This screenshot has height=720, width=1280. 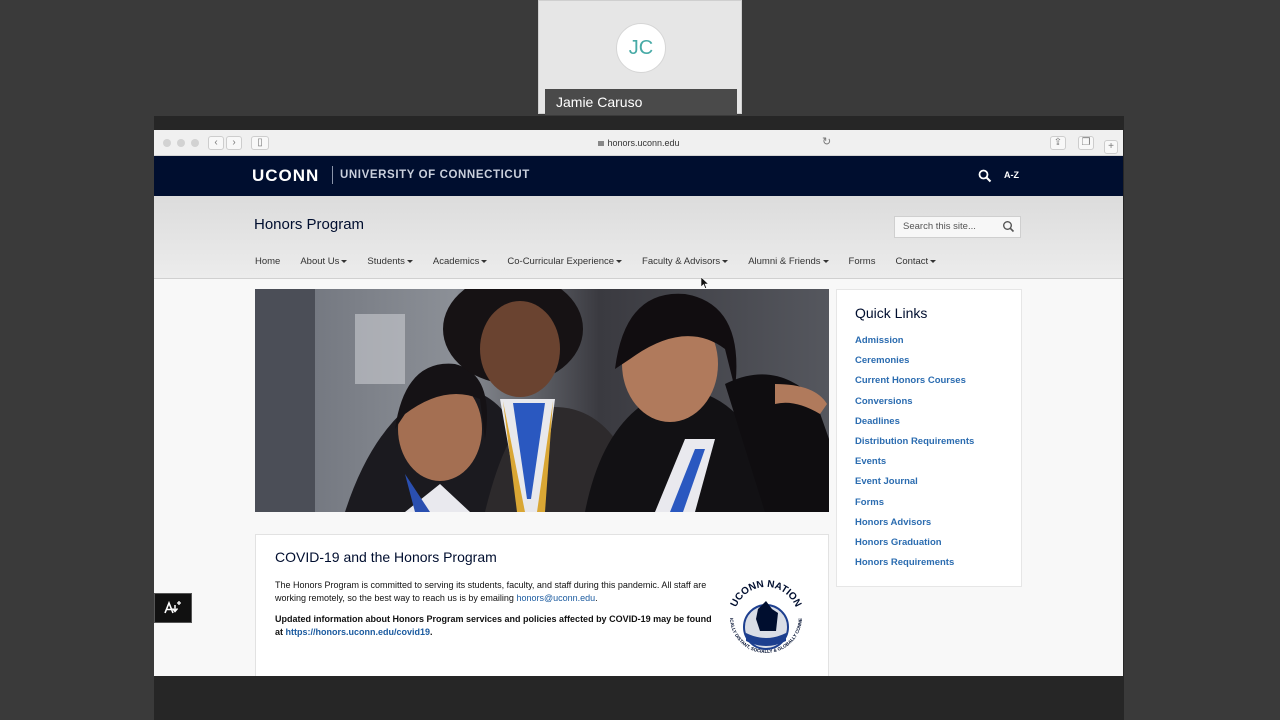 What do you see at coordinates (914, 426) in the screenshot?
I see `quick-link-deadlines: Deadlines` at bounding box center [914, 426].